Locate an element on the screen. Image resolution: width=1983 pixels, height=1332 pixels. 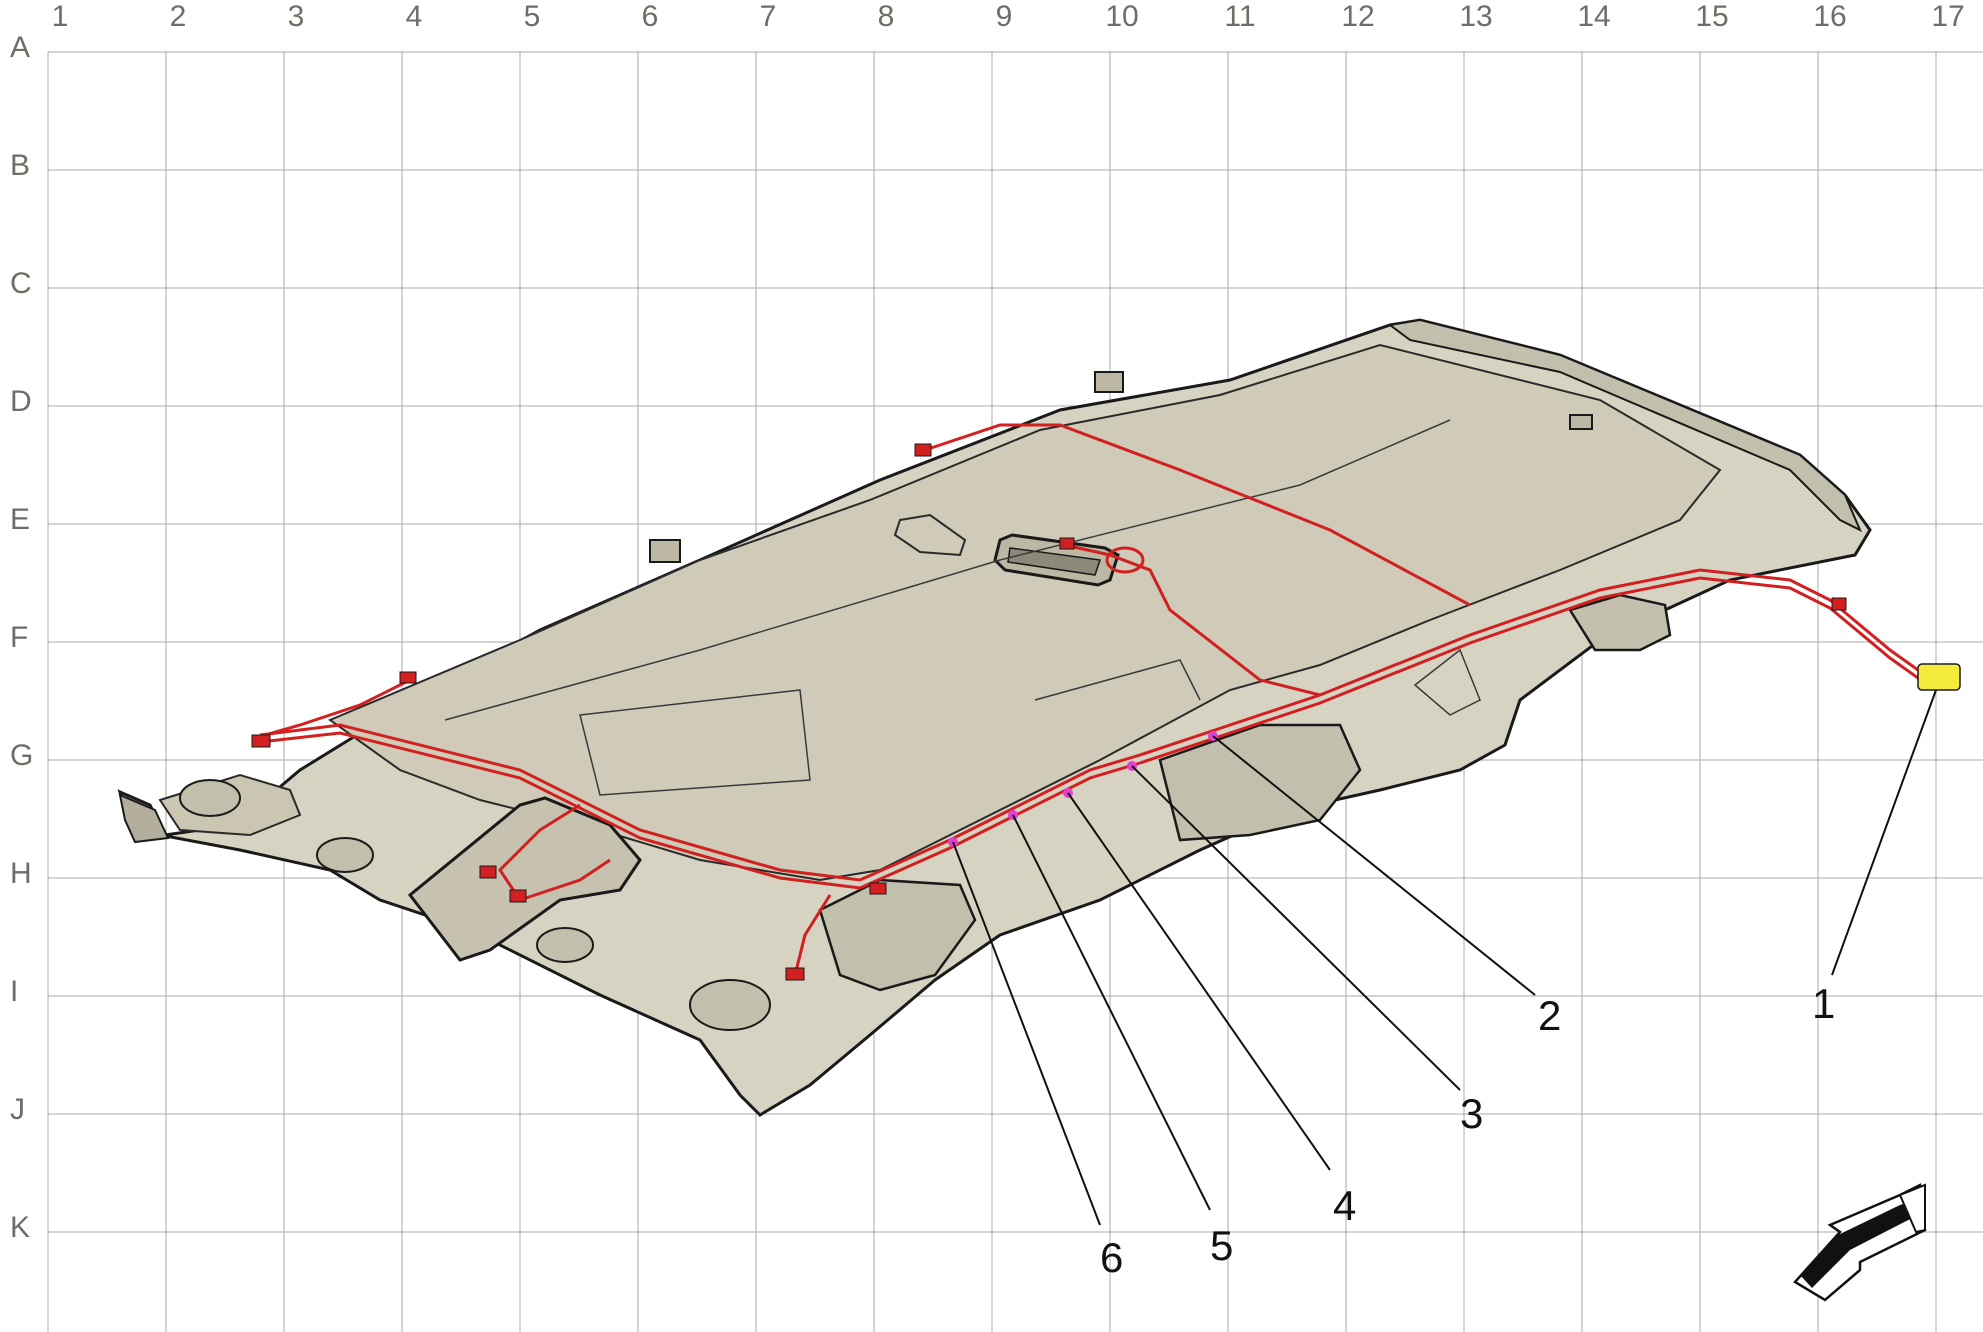
column-label: 5 is located at coordinates (532, 16).